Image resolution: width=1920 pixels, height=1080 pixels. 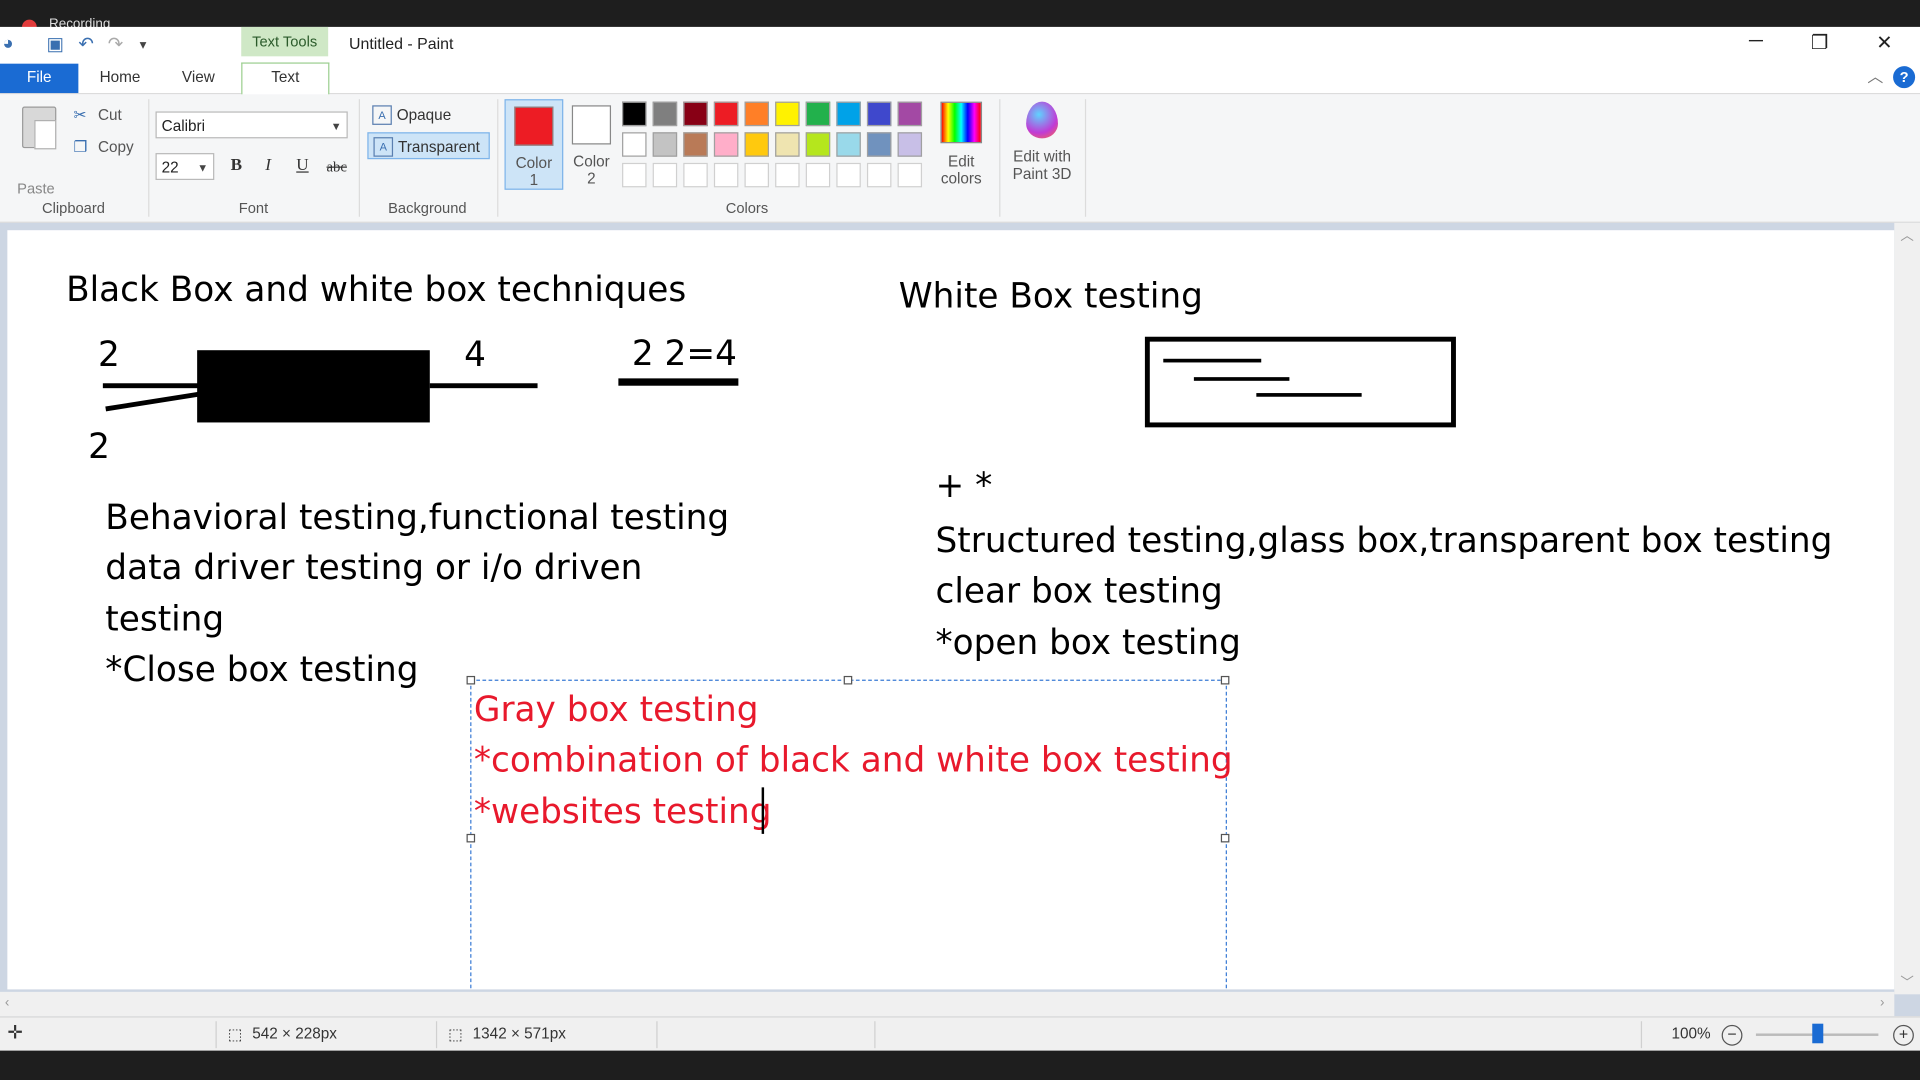 I want to click on tab-view: View, so click(x=198, y=78).